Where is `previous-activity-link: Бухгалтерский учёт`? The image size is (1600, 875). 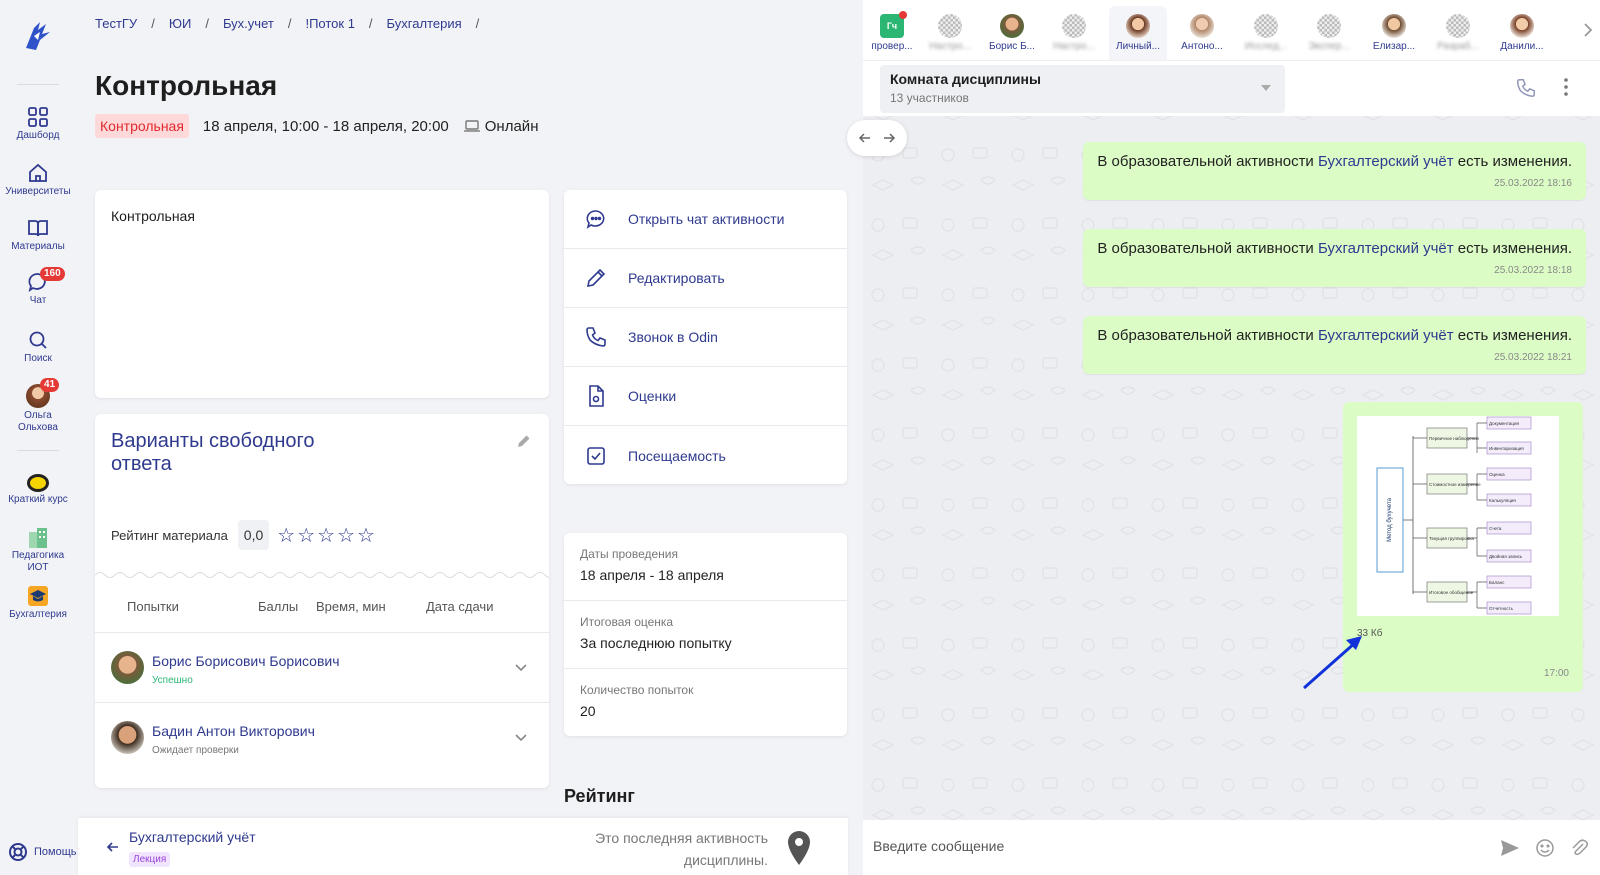
previous-activity-link: Бухгалтерский учёт is located at coordinates (192, 837).